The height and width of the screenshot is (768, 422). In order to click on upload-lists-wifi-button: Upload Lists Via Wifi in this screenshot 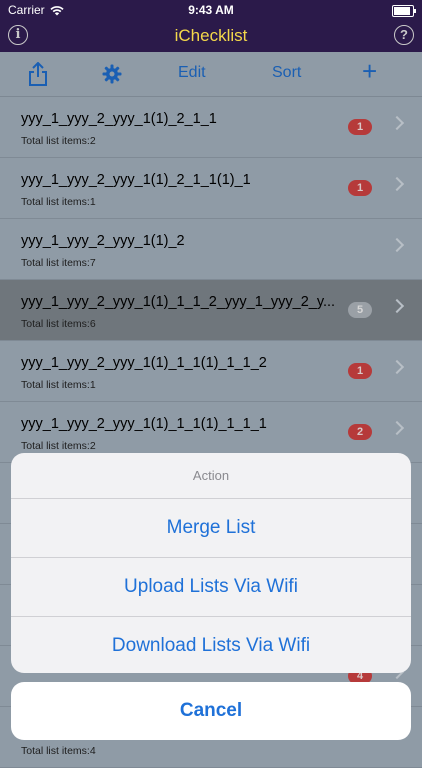, I will do `click(211, 587)`.